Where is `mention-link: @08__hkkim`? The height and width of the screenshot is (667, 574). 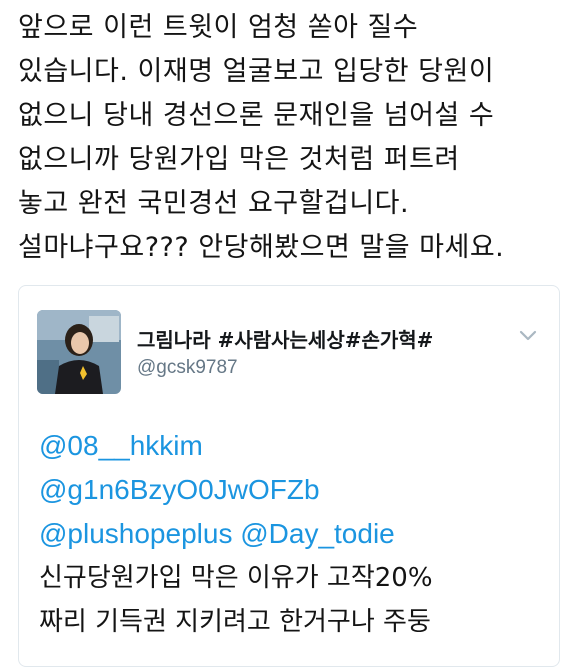
mention-link: @08__hkkim is located at coordinates (121, 445).